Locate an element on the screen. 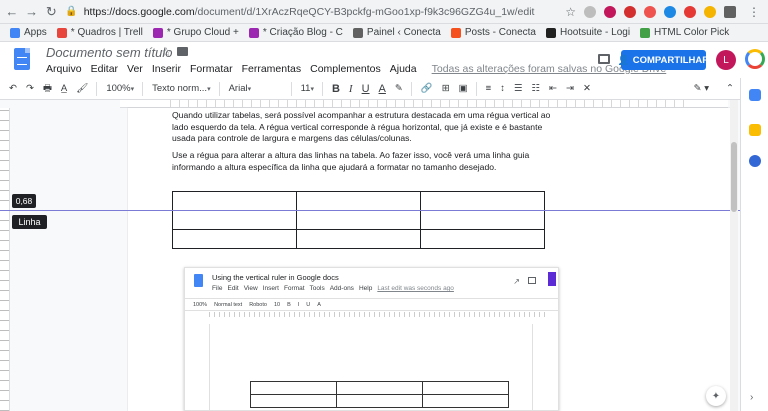 This screenshot has height=411, width=768. collapse-icon: ⌃ is located at coordinates (730, 88).